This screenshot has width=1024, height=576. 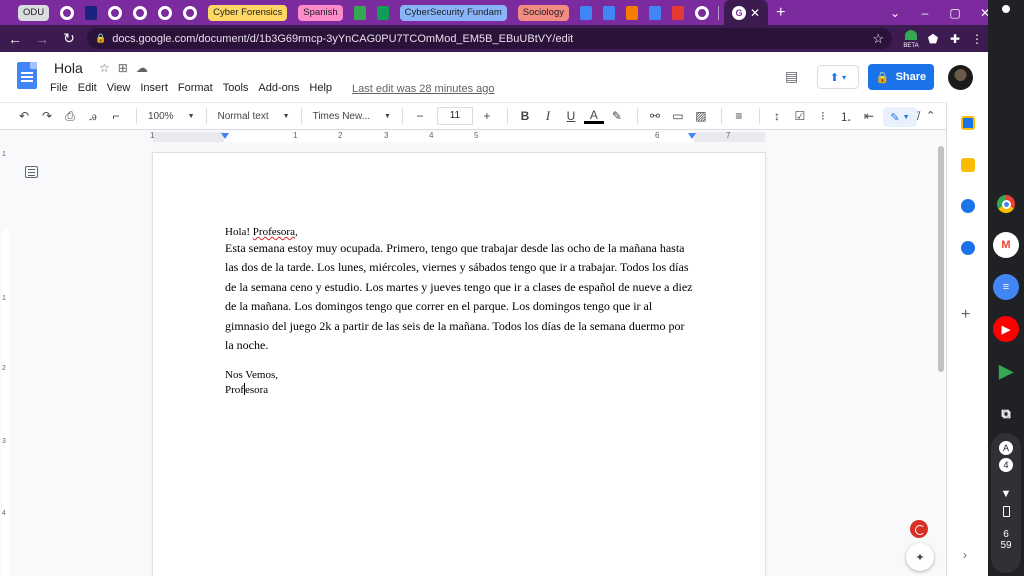 What do you see at coordinates (920, 557) in the screenshot?
I see `explore-icon: ✦` at bounding box center [920, 557].